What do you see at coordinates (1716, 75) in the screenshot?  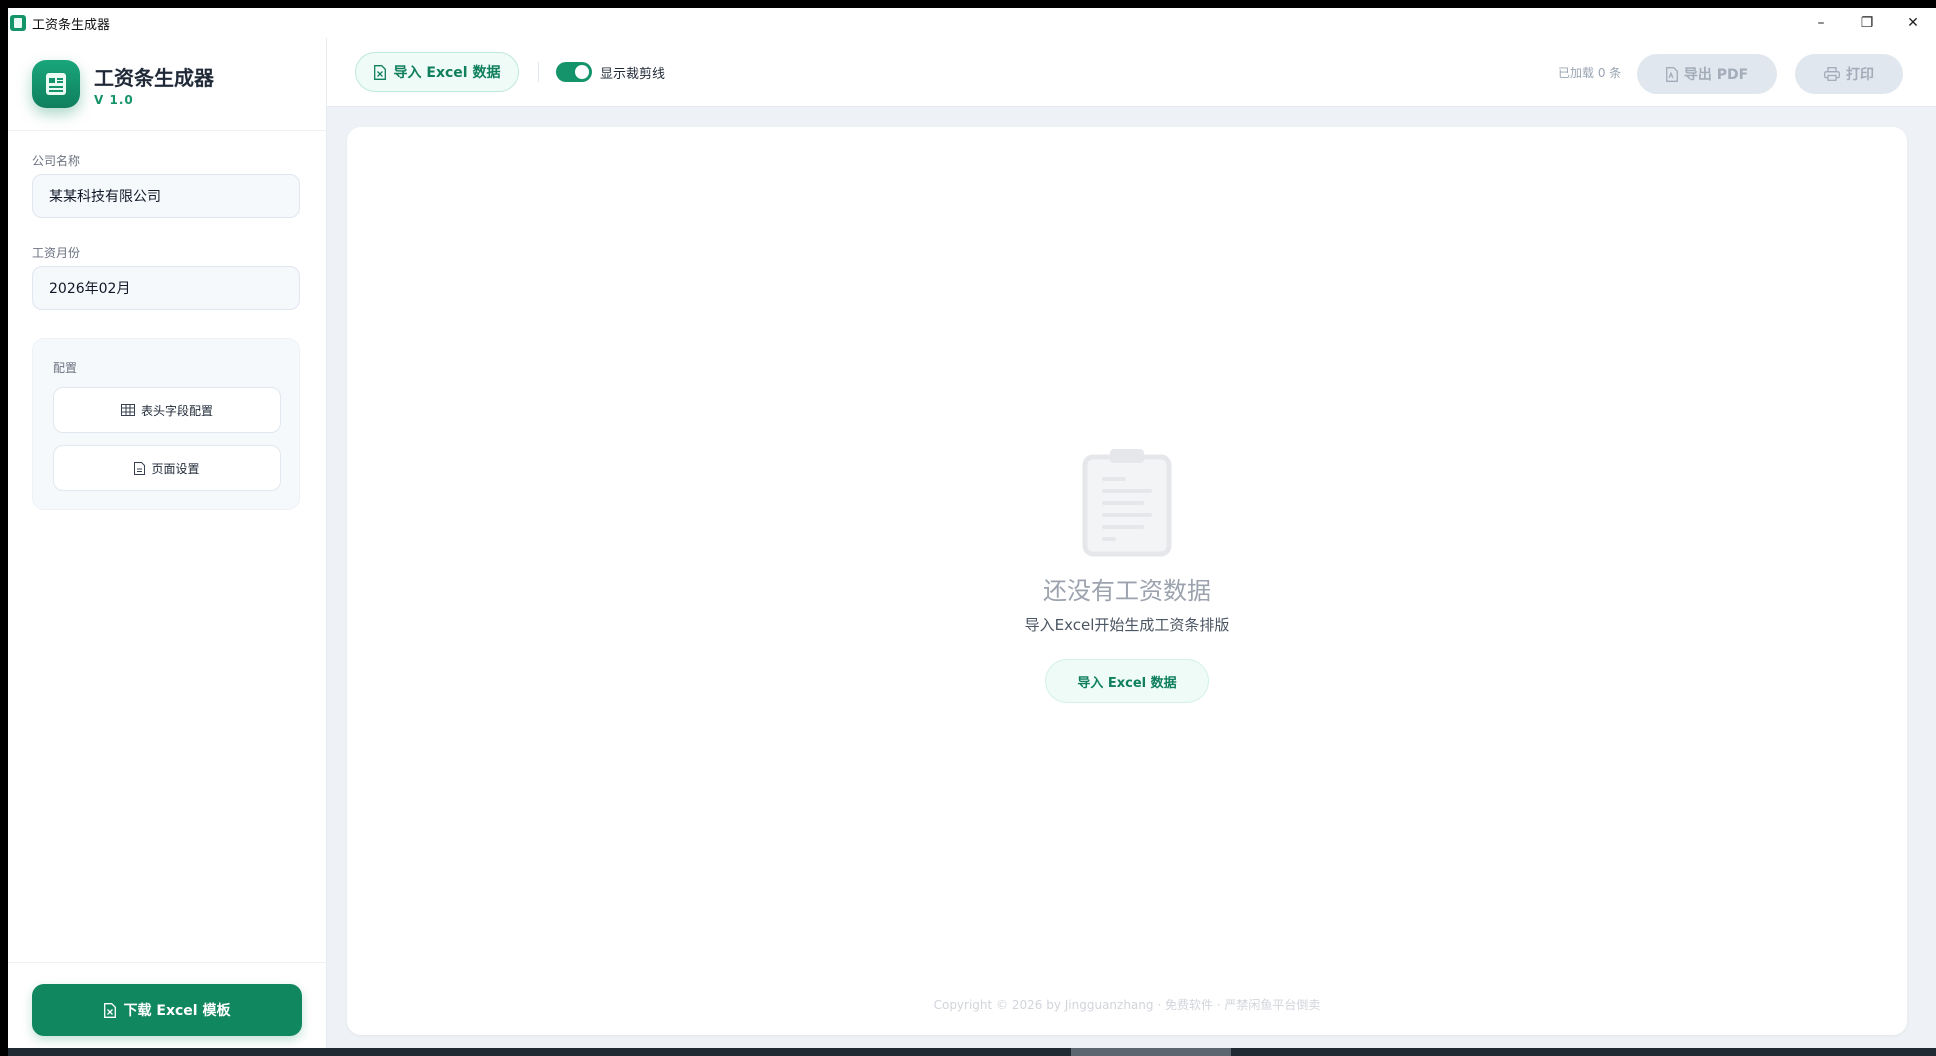 I see `export-pdf-label: 导出 PDF` at bounding box center [1716, 75].